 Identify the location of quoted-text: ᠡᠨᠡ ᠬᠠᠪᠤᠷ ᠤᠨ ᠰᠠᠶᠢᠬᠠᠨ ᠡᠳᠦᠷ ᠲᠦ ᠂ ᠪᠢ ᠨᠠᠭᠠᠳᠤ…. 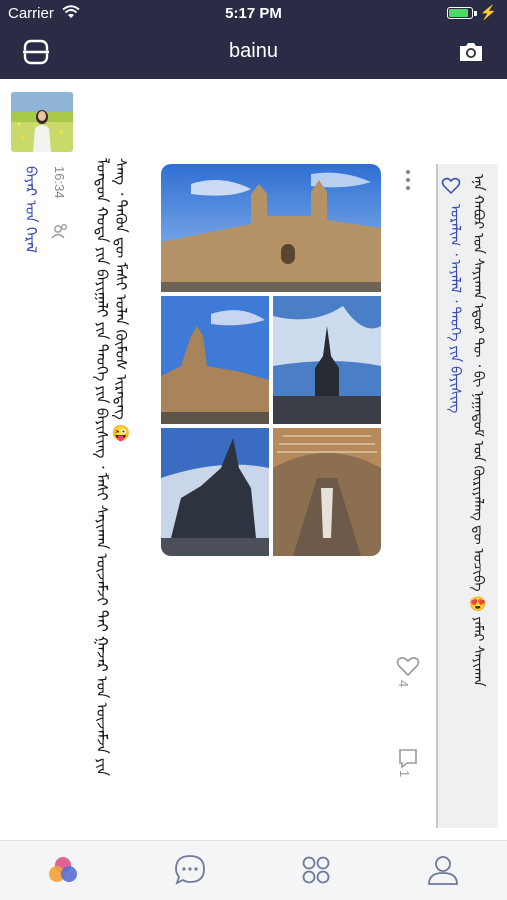
(479, 430).